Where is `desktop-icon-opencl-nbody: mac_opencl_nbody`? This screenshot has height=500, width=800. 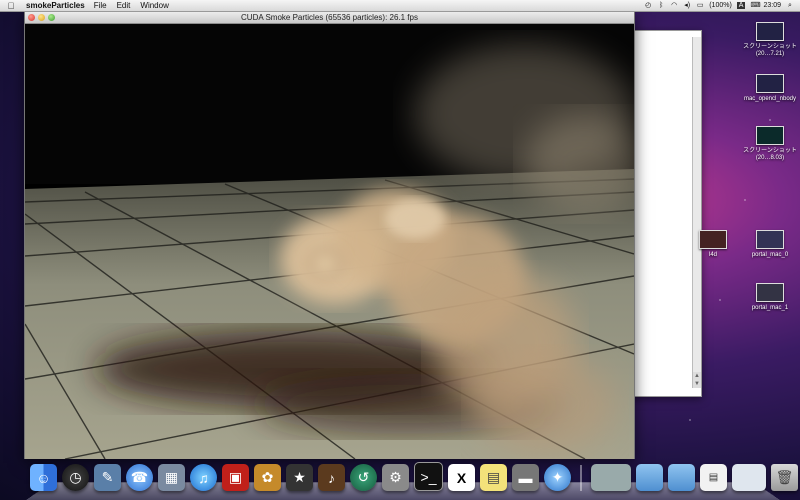
desktop-icon-opencl-nbody: mac_opencl_nbody is located at coordinates (769, 88).